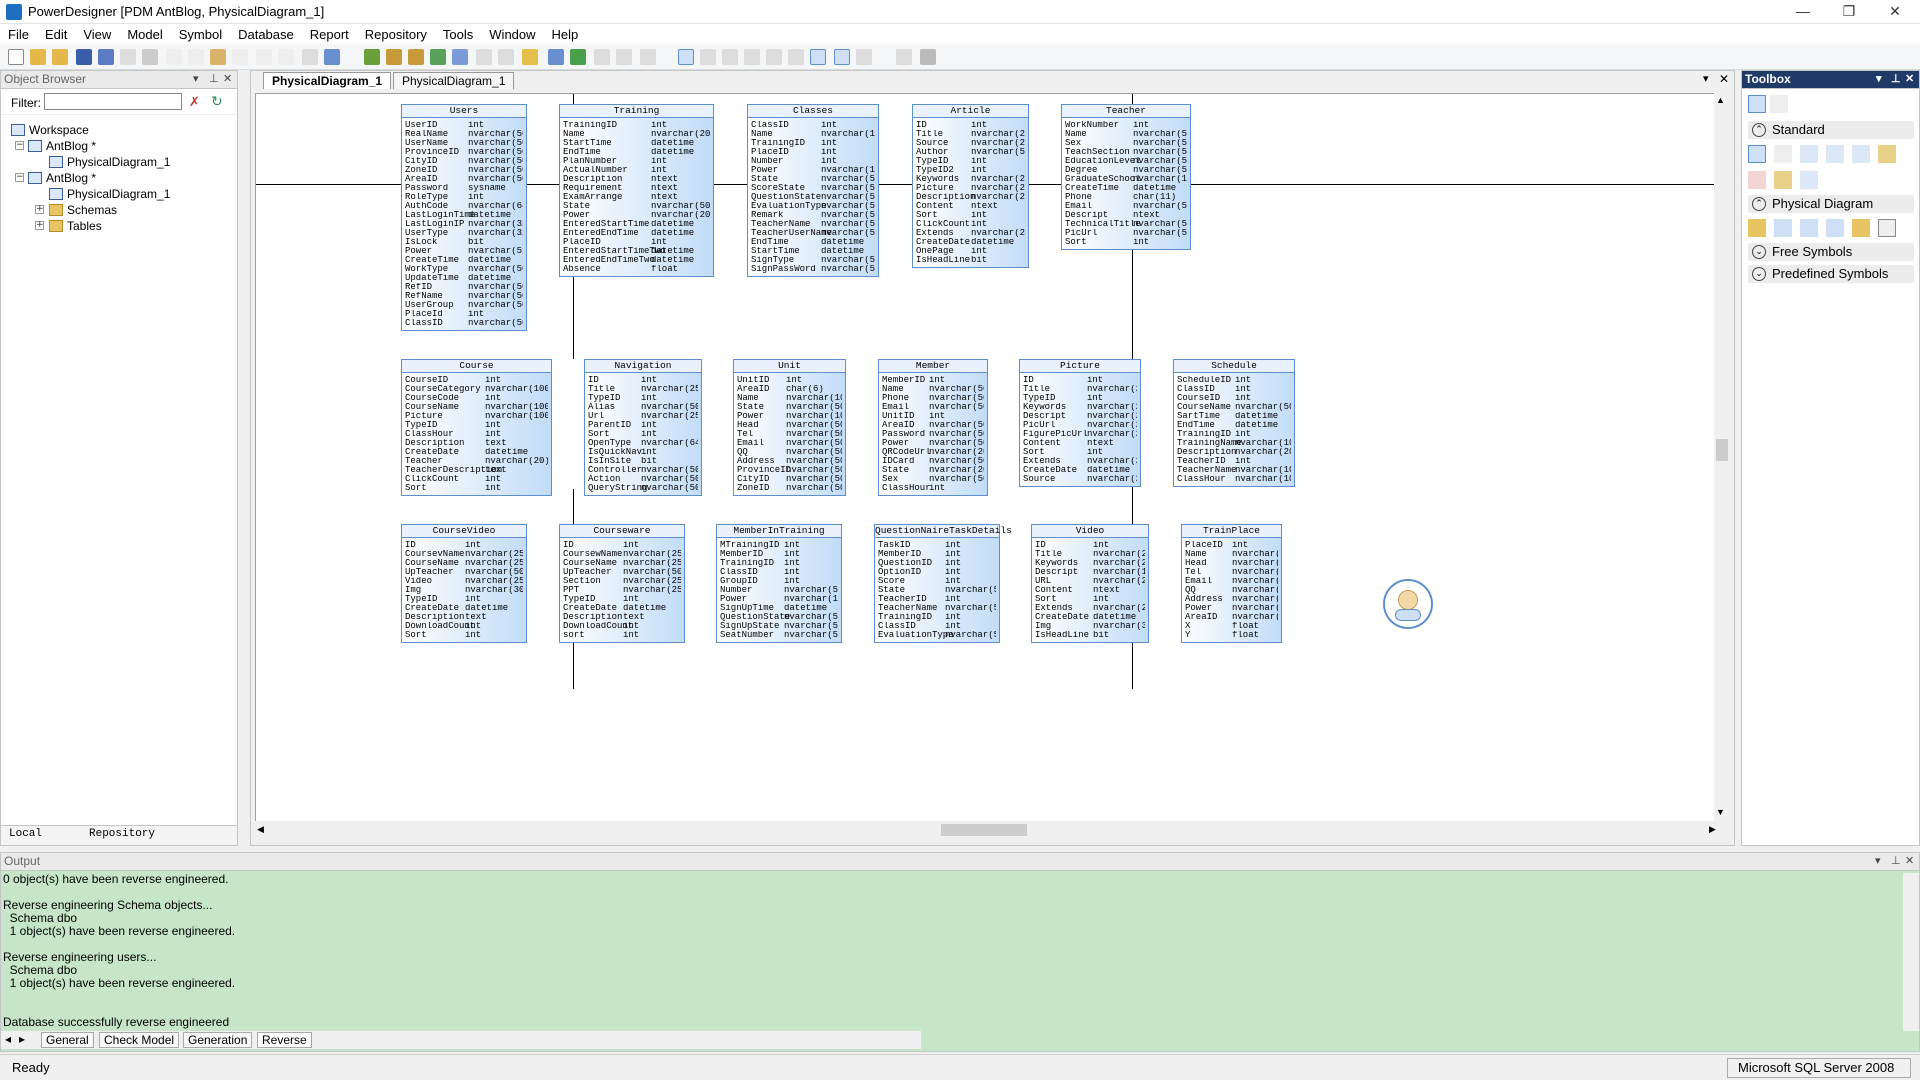 Image resolution: width=1920 pixels, height=1080 pixels. What do you see at coordinates (842, 57) in the screenshot?
I see `output-toggle-icon` at bounding box center [842, 57].